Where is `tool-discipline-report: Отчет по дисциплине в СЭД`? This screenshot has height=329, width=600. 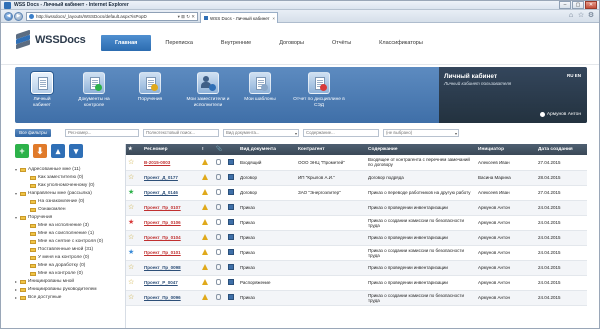 tool-discipline-report: Отчет по дисциплине в СЭД is located at coordinates (319, 90).